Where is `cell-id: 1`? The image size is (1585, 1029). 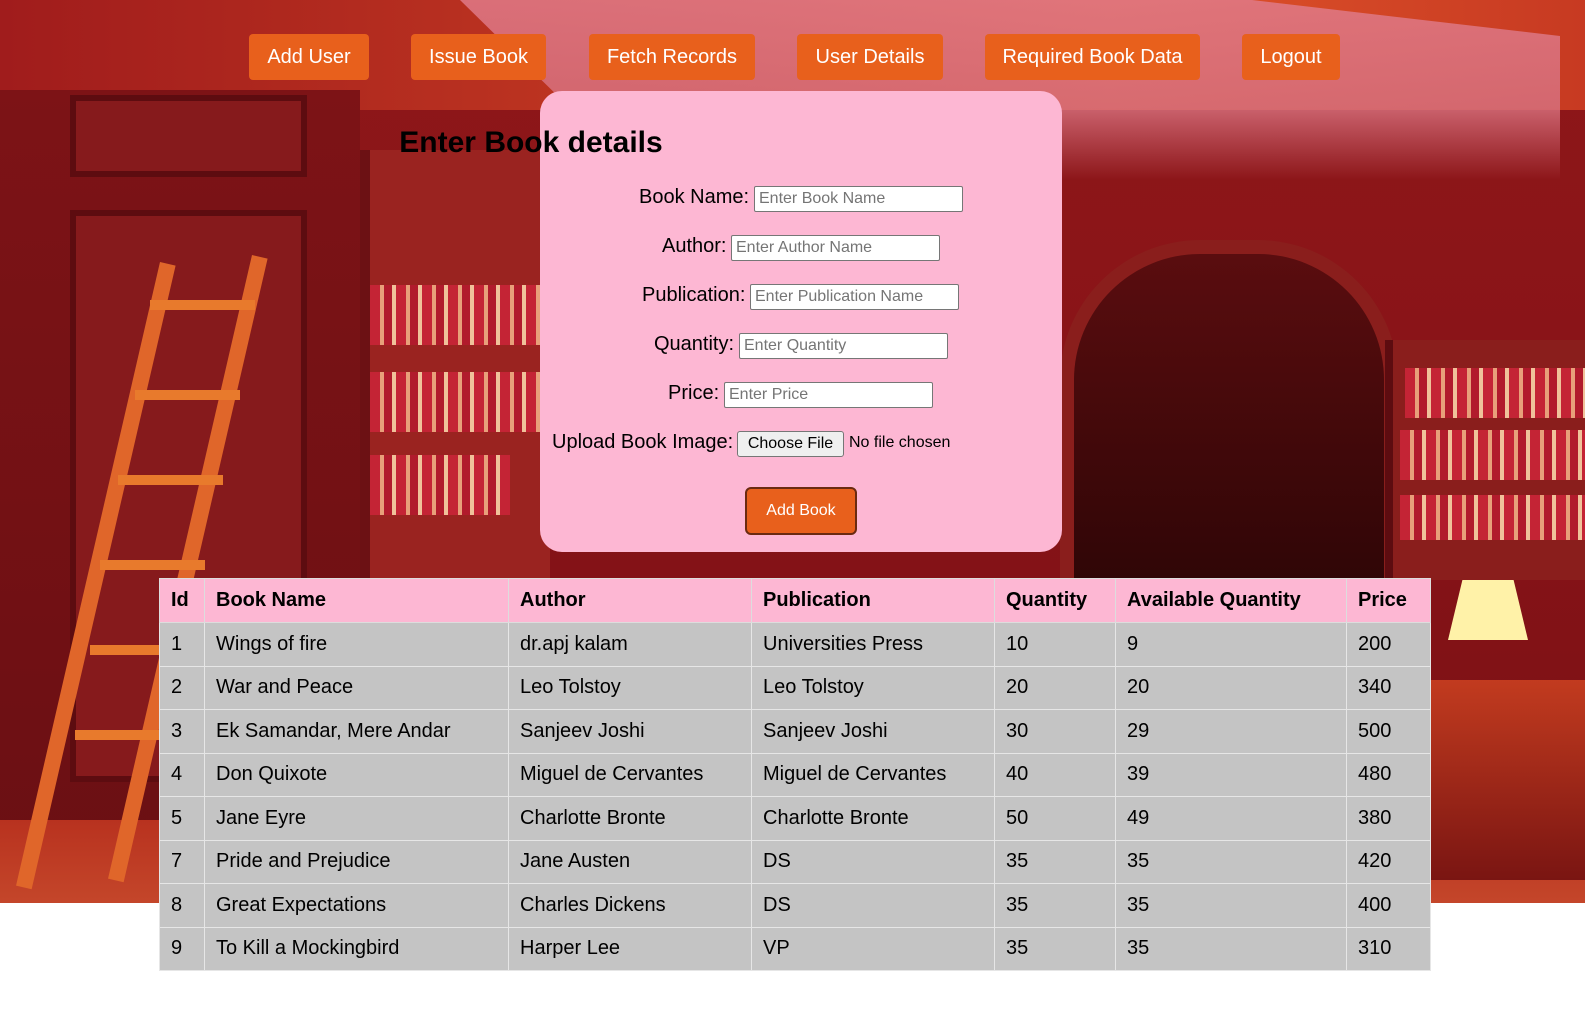 cell-id: 1 is located at coordinates (182, 644).